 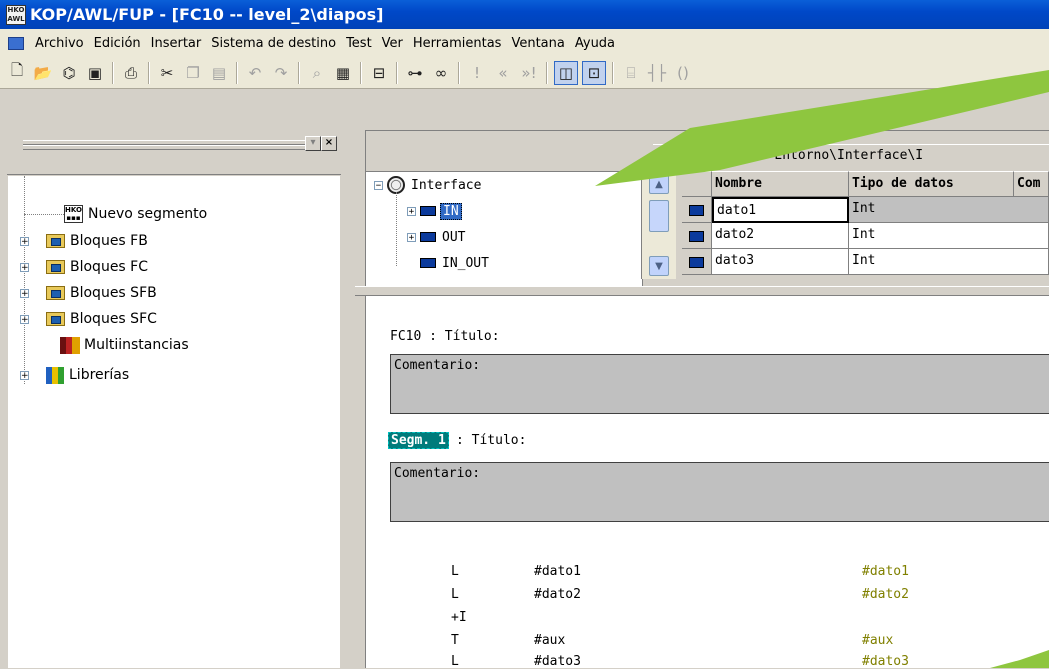 I want to click on accessible-nodes-icon: ⊶, so click(x=415, y=73).